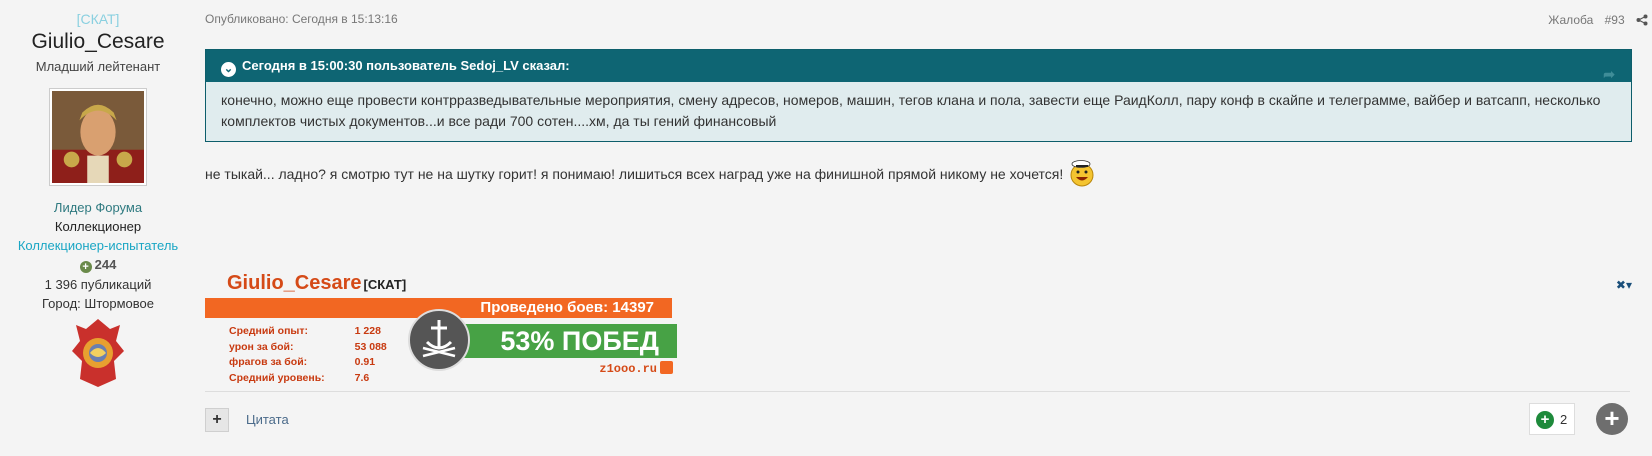 This screenshot has width=1652, height=456. Describe the element at coordinates (308, 348) in the screenshot. I see `stats-row: урон за бой: 53 088` at that location.